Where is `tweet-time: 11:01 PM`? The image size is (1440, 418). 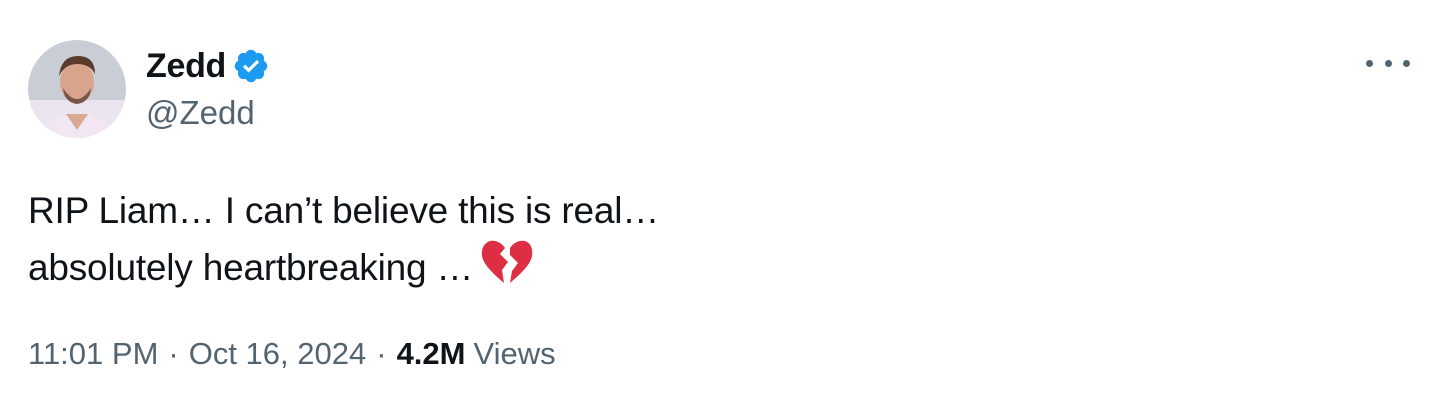
tweet-time: 11:01 PM is located at coordinates (93, 354).